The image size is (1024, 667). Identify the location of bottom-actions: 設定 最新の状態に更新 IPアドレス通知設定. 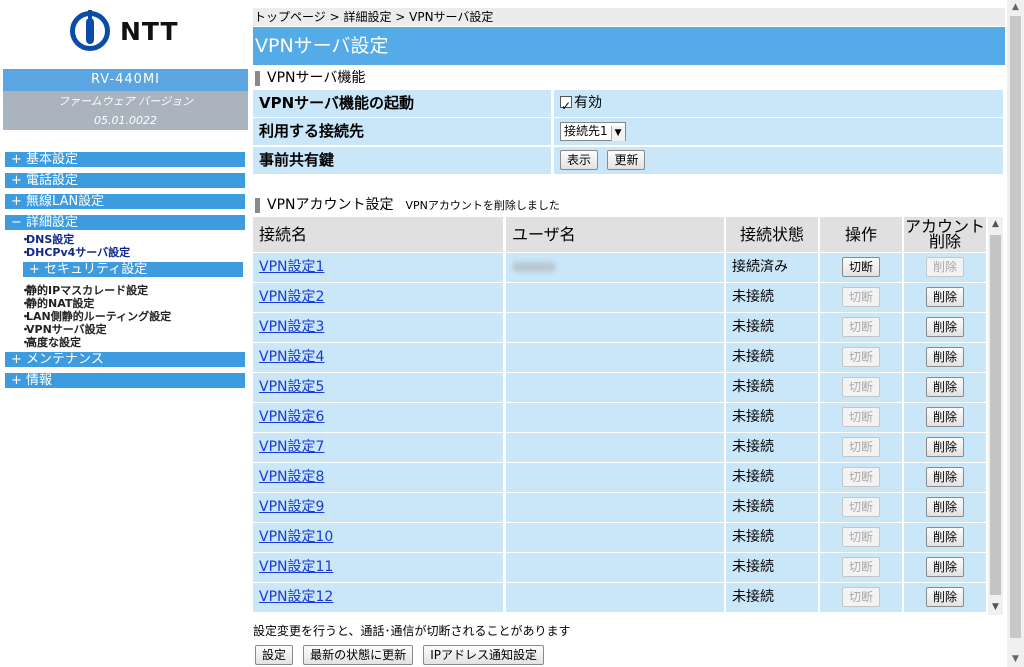
(402, 654).